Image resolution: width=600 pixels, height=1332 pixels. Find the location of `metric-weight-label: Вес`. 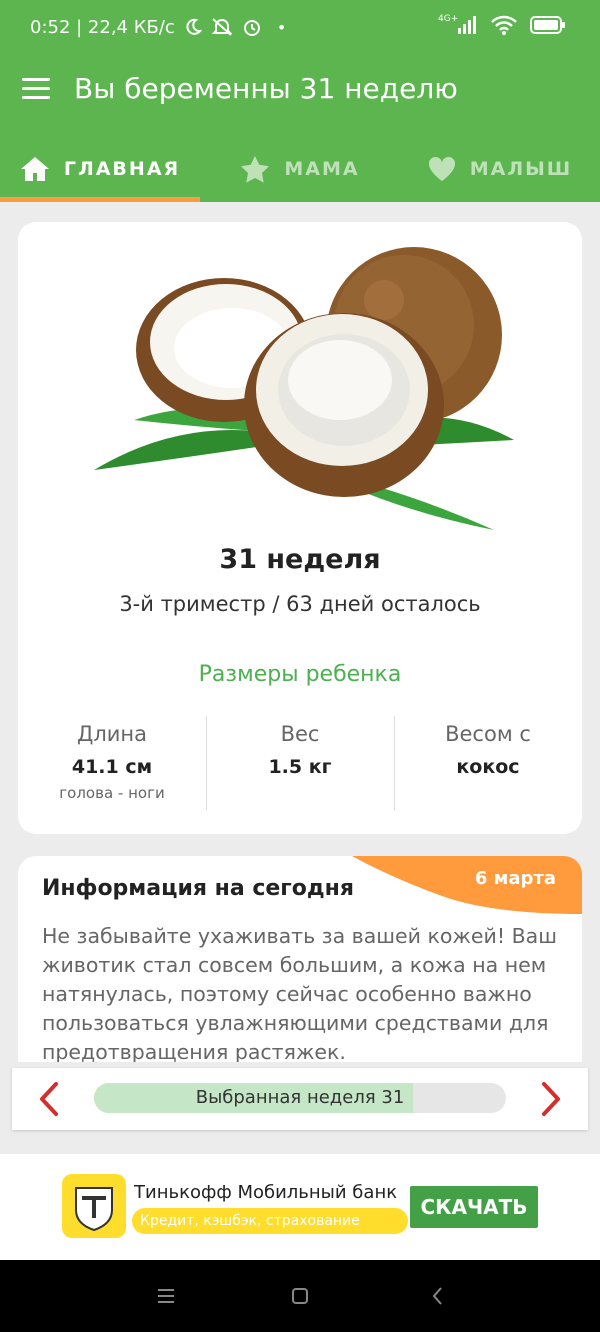

metric-weight-label: Вес is located at coordinates (300, 734).